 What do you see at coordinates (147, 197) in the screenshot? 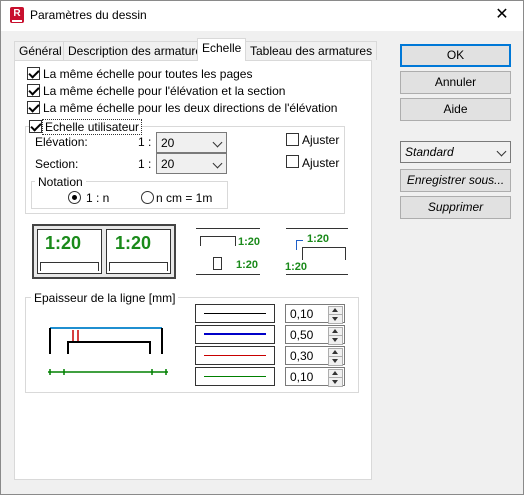
I see `notation-ncm-radio` at bounding box center [147, 197].